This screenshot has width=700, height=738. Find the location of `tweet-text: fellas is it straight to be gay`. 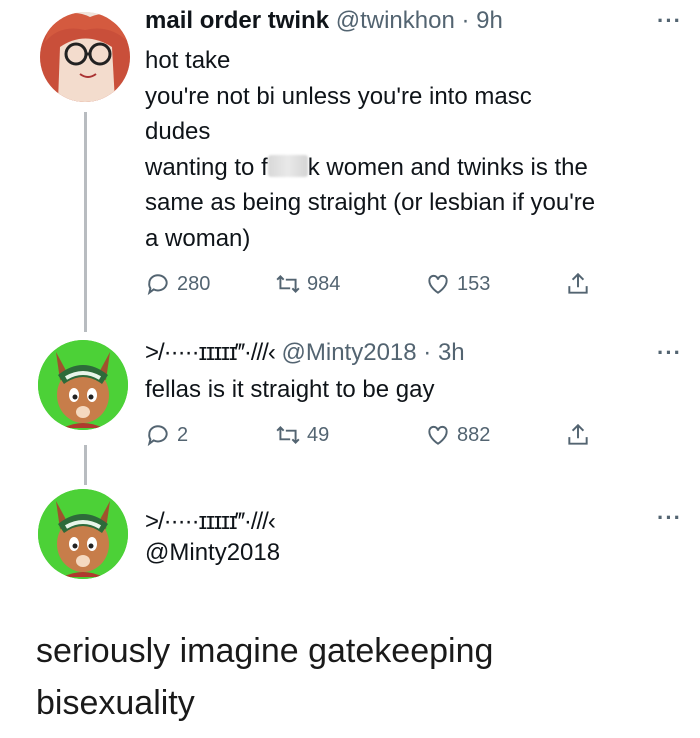

tweet-text: fellas is it straight to be gay is located at coordinates (290, 389).